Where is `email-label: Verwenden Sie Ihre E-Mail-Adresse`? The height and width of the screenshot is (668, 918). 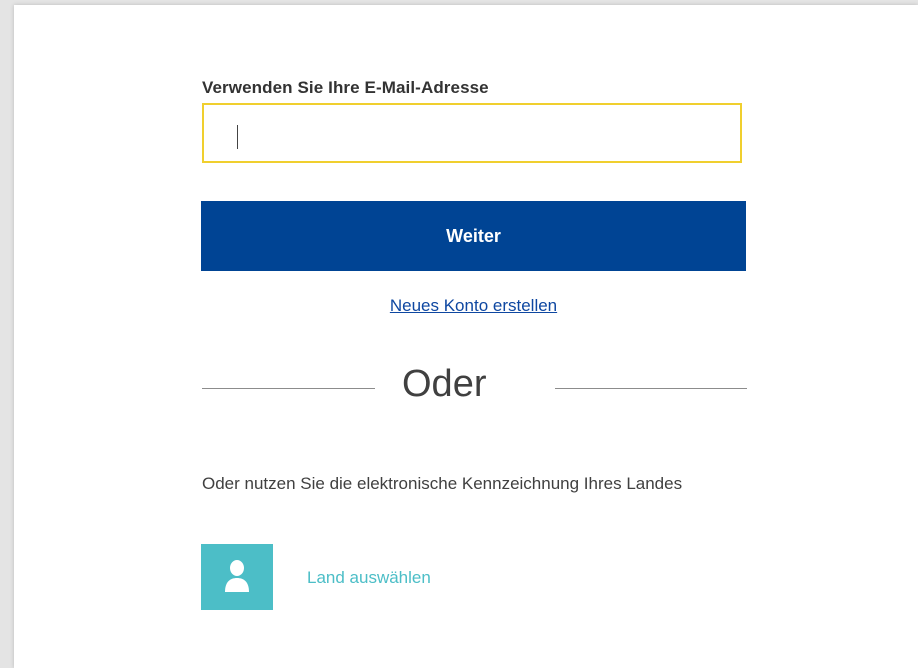 email-label: Verwenden Sie Ihre E-Mail-Adresse is located at coordinates (345, 87).